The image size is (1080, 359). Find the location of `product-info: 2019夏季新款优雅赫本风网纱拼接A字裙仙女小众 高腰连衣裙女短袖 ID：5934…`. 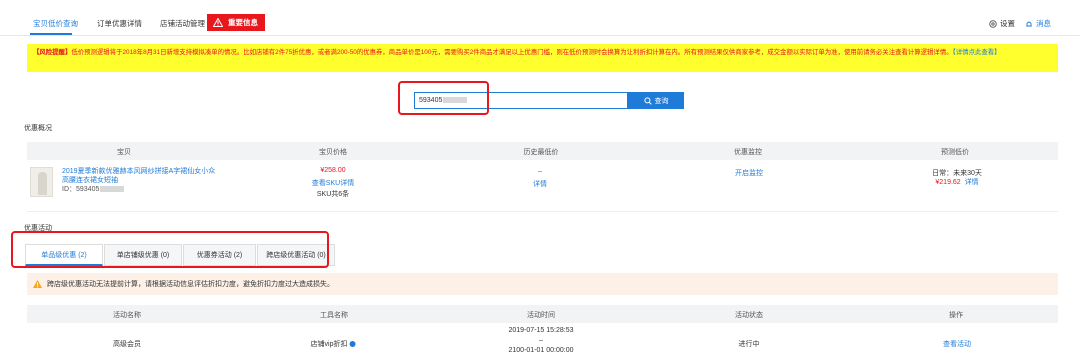

product-info: 2019夏季新款优雅赫本风网纱拼接A字裙仙女小众 高腰连衣裙女短袖 ID：5934… is located at coordinates (138, 180).